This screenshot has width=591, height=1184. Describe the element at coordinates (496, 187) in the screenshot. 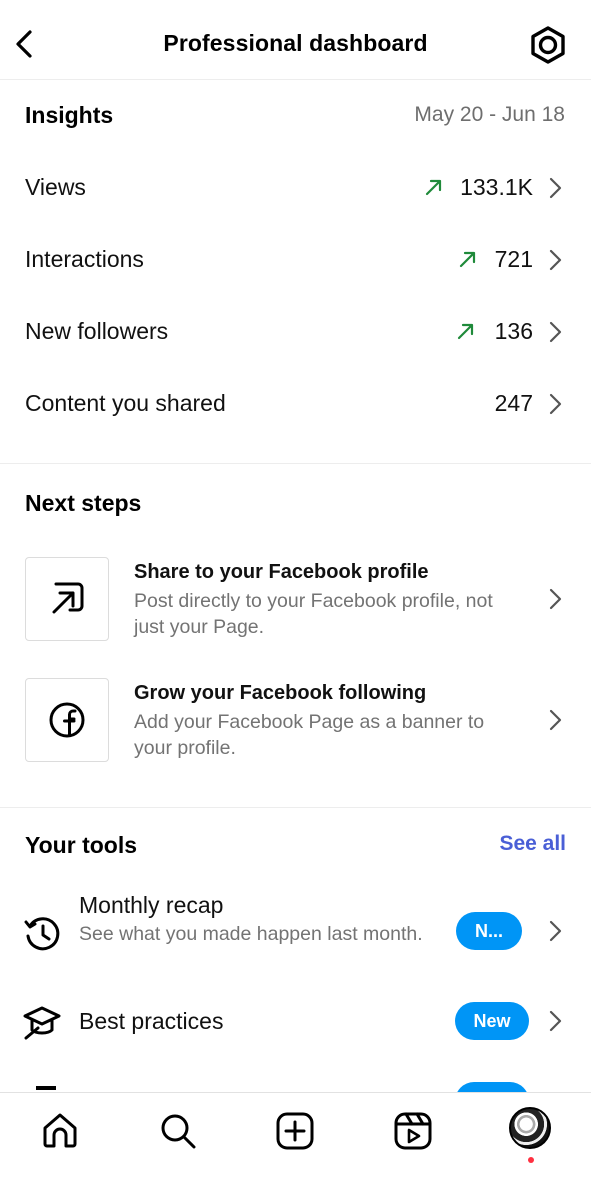

I see `metric-value: 133.1K` at that location.